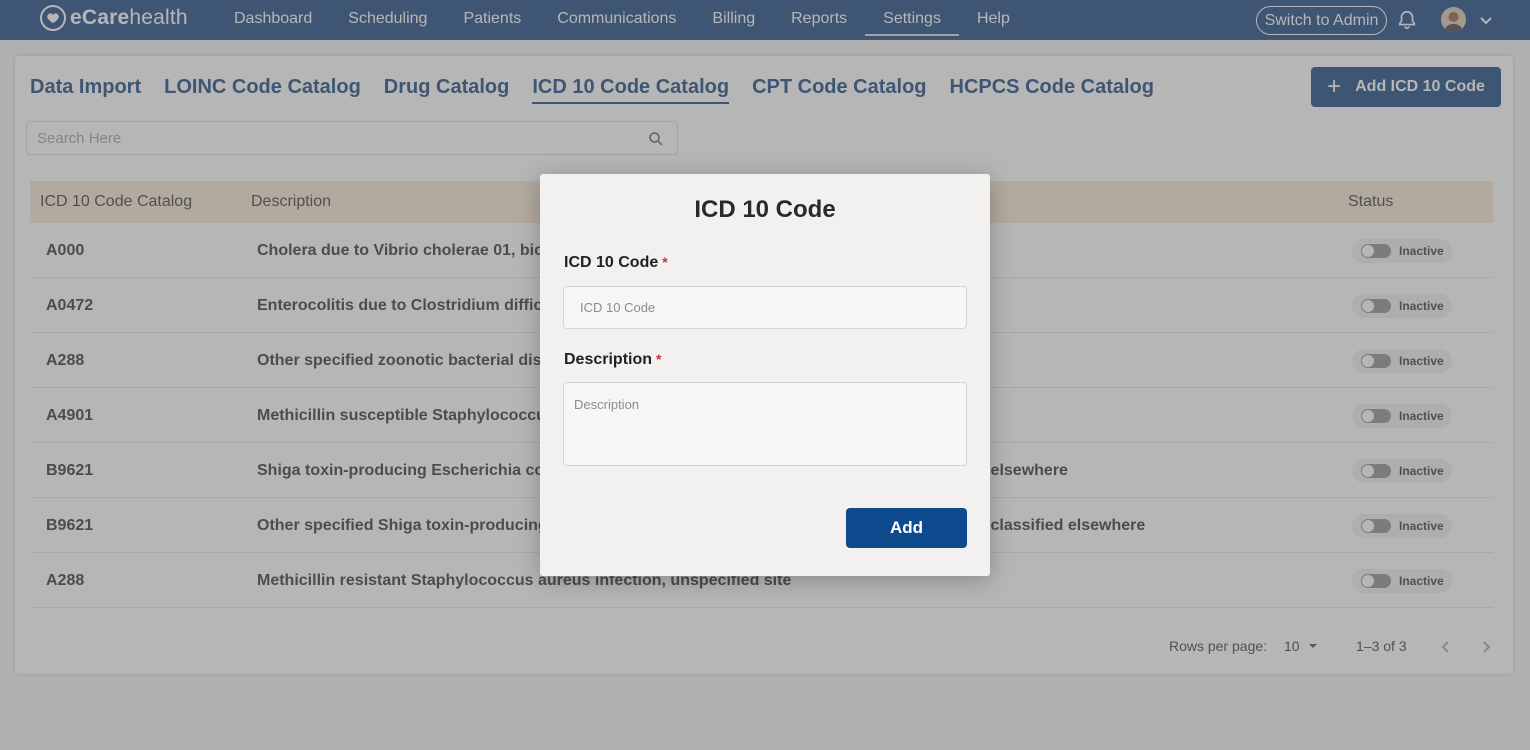  I want to click on add-submit-button: Add, so click(906, 528).